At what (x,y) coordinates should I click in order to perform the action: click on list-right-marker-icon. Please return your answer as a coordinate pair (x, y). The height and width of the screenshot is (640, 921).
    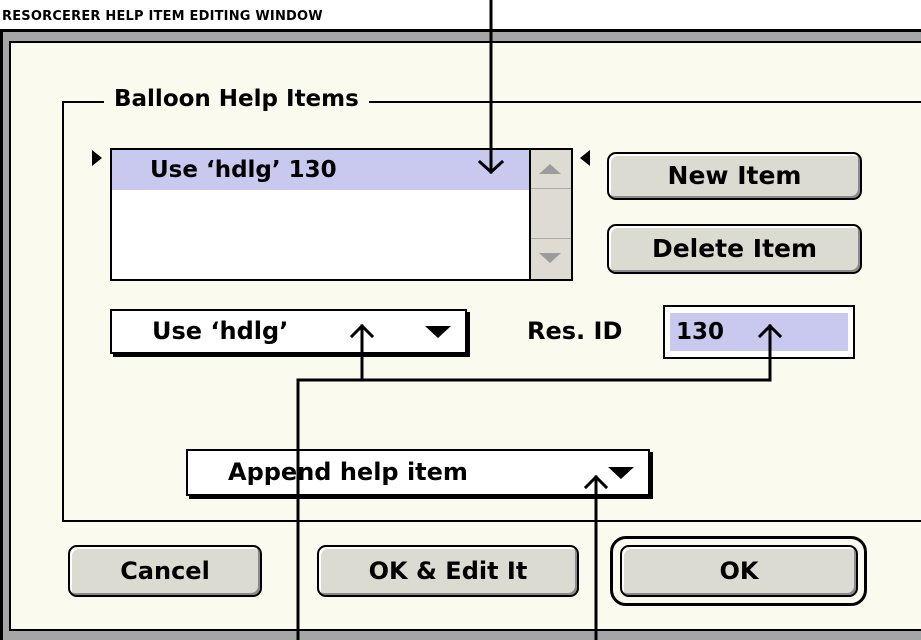
    Looking at the image, I should click on (585, 158).